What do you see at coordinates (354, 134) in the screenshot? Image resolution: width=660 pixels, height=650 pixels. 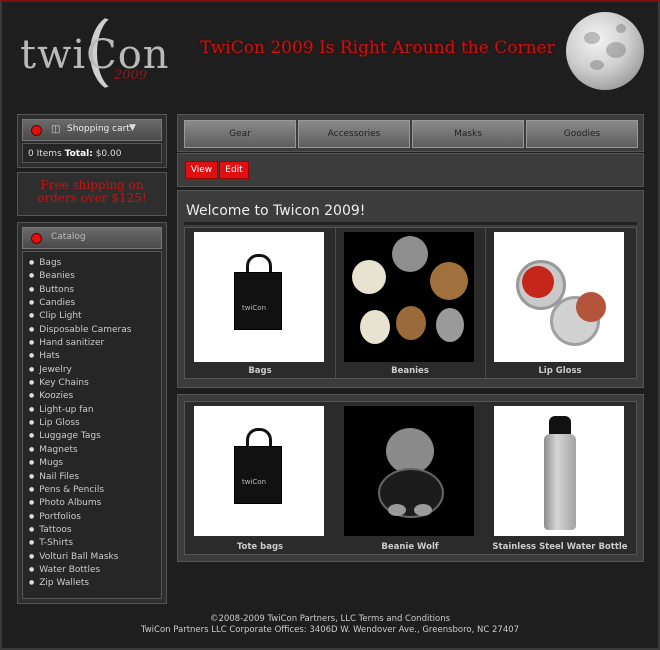 I see `tab-accessories: Accessories` at bounding box center [354, 134].